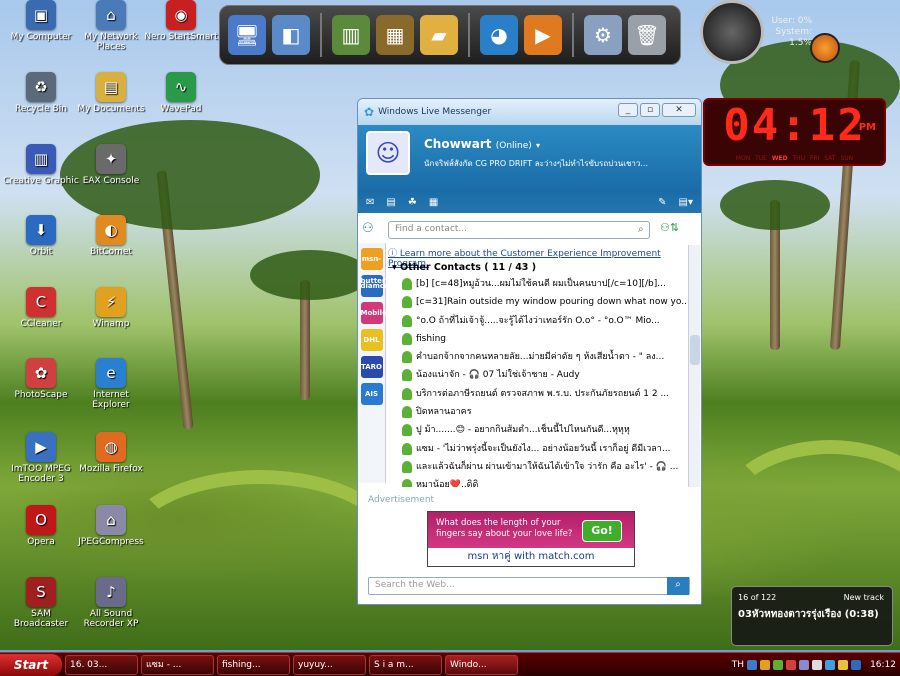 The width and height of the screenshot is (900, 676). I want to click on contact-list-scrollbar, so click(694, 366).